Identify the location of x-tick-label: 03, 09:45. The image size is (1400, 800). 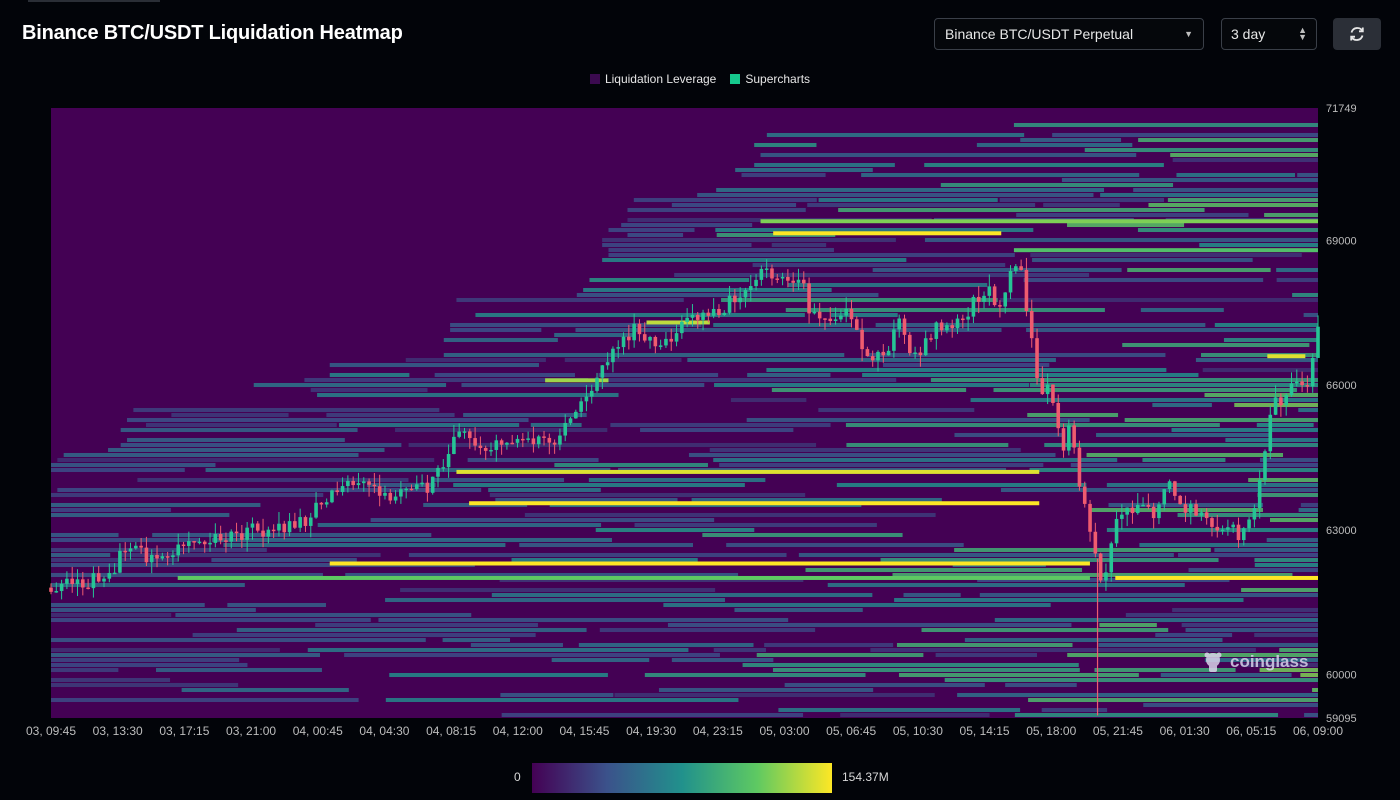
(51, 731).